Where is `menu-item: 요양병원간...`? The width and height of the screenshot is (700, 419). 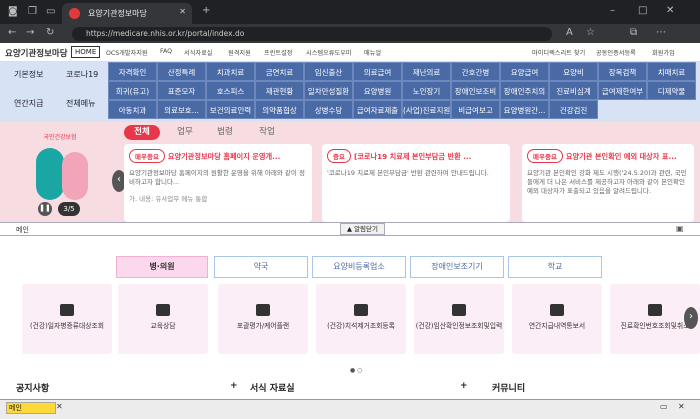
menu-item: 요양병원간... is located at coordinates (524, 109).